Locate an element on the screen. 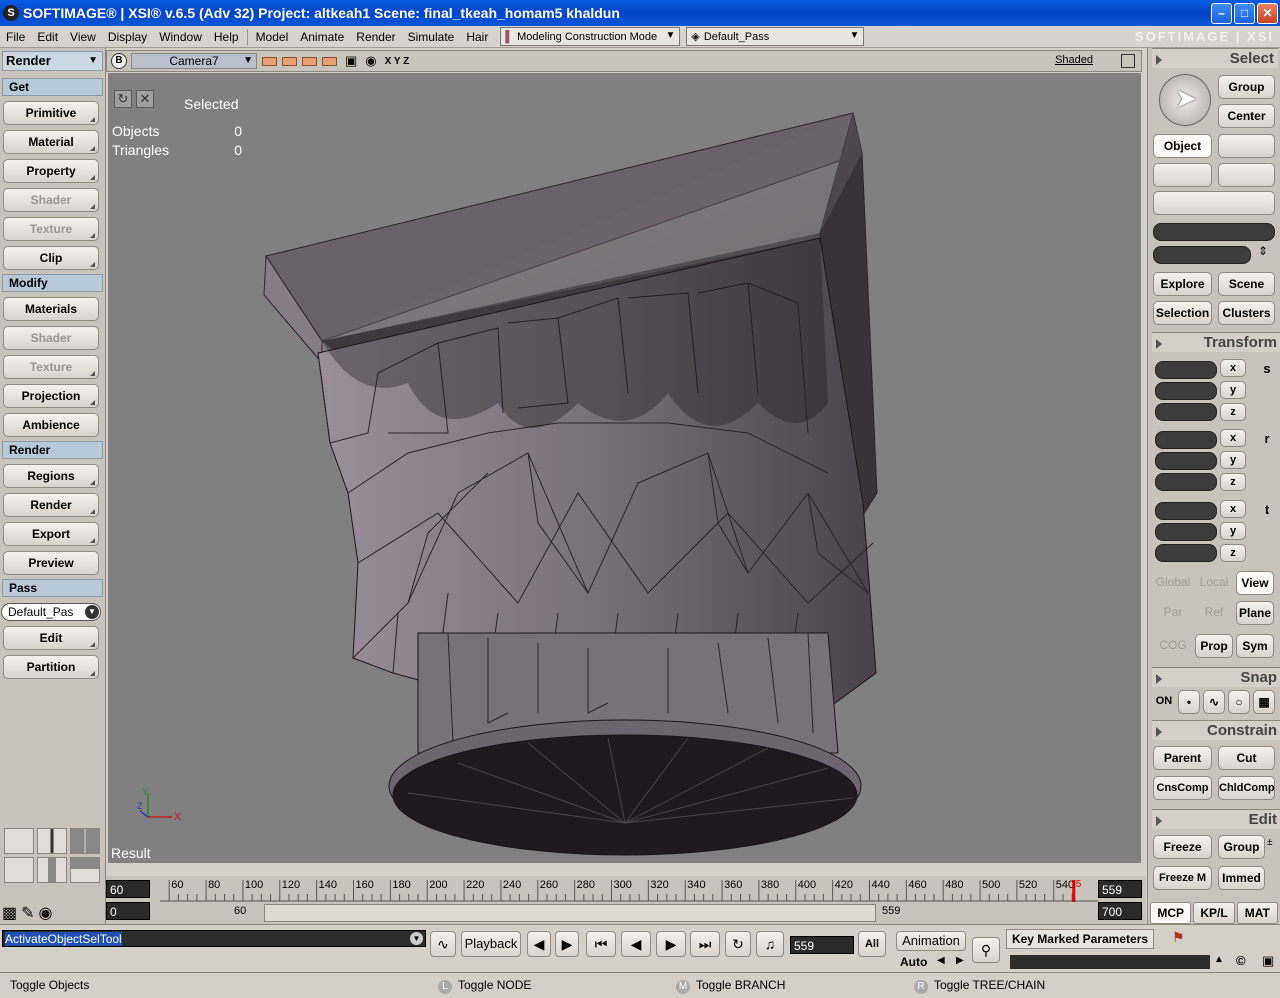 Image resolution: width=1280 pixels, height=998 pixels. plus-minus-icon: ± is located at coordinates (1270, 842).